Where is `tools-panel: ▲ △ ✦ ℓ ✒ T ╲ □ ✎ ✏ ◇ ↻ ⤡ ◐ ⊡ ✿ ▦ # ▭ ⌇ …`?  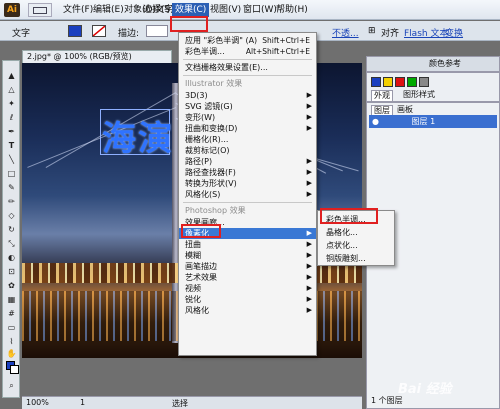 tools-panel: ▲ △ ✦ ℓ ✒ T ╲ □ ✎ ✏ ◇ ↻ ⤡ ◐ ⊡ ✿ ▦ # ▭ ⌇ … is located at coordinates (11, 229).